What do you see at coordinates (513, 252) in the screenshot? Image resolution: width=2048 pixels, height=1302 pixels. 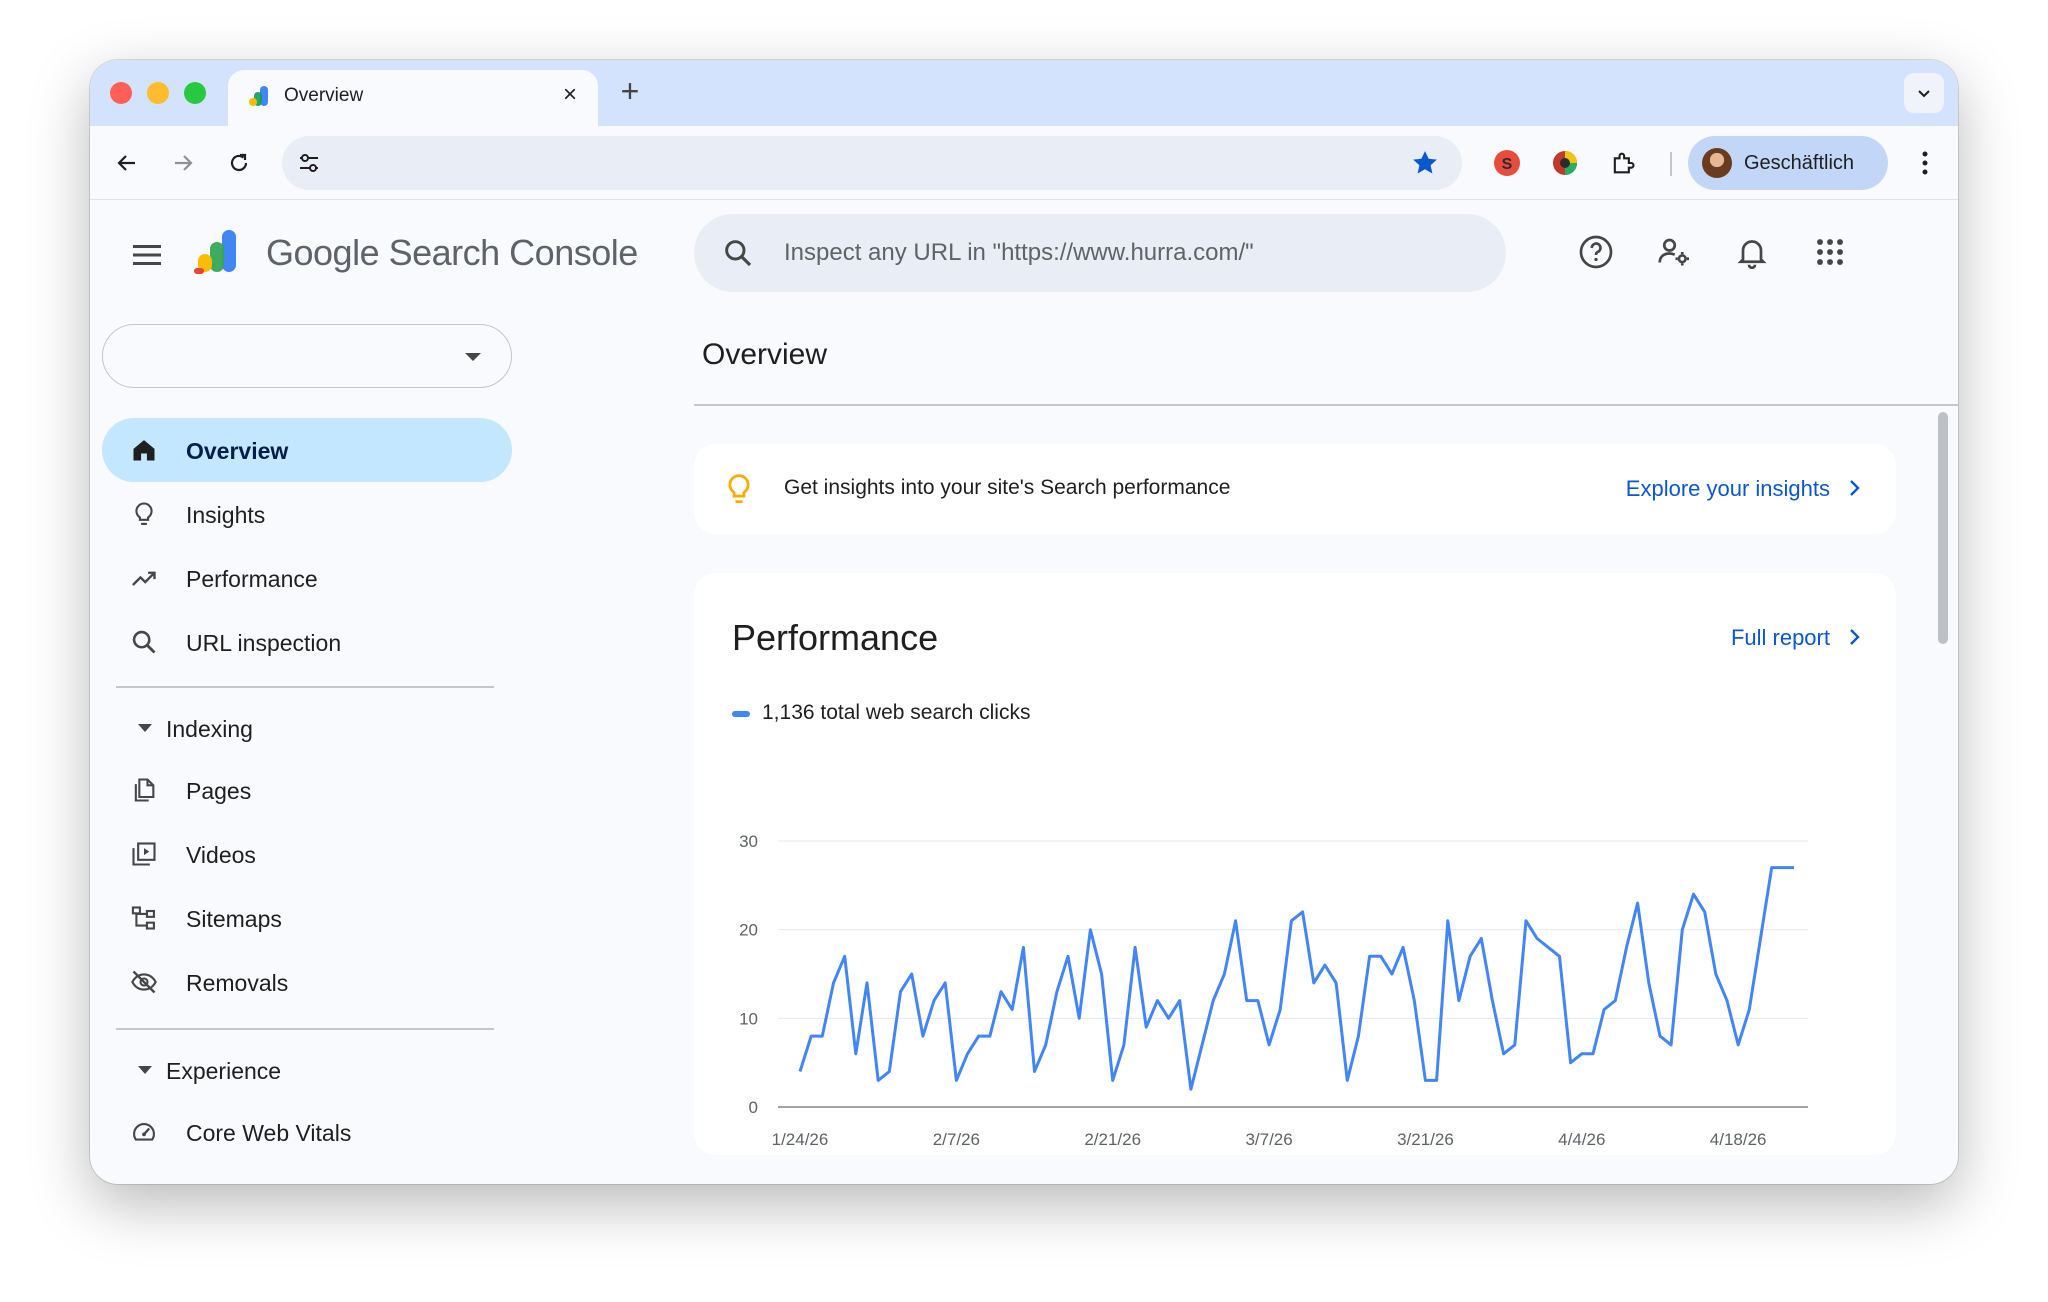 I see `brand-product: Search Console` at bounding box center [513, 252].